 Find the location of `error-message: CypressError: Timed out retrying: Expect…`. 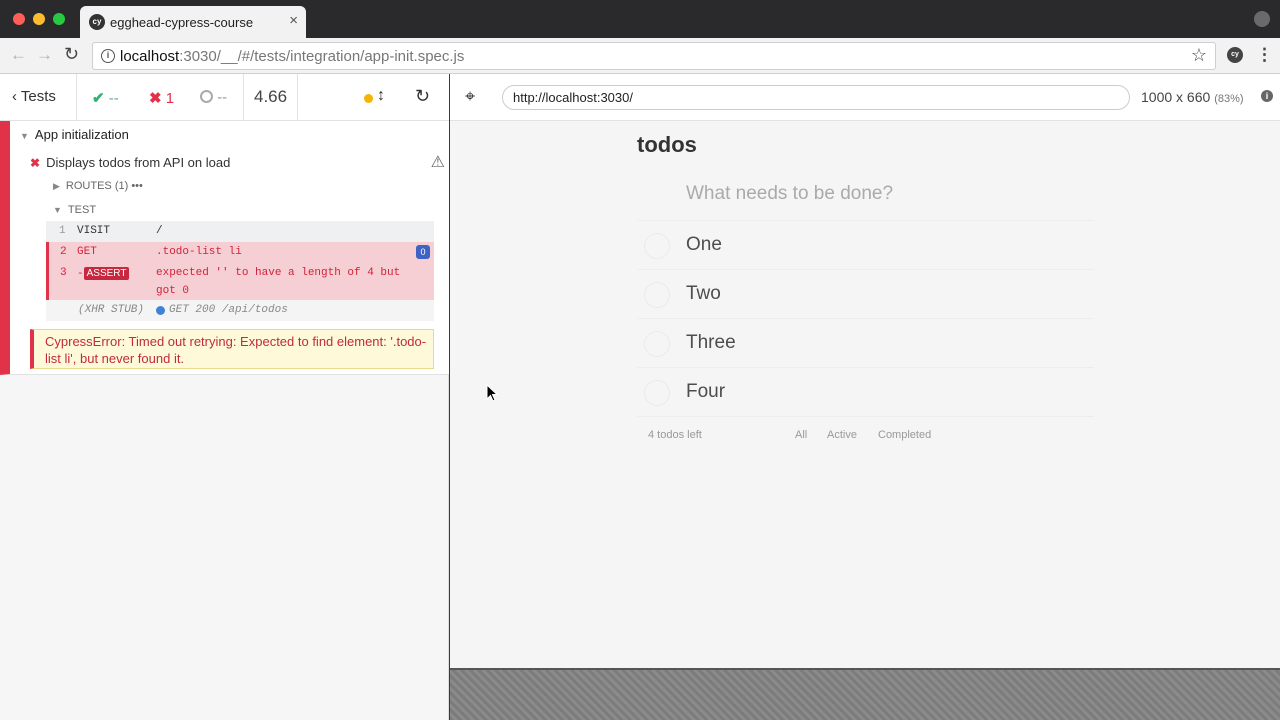

error-message: CypressError: Timed out retrying: Expect… is located at coordinates (232, 349).